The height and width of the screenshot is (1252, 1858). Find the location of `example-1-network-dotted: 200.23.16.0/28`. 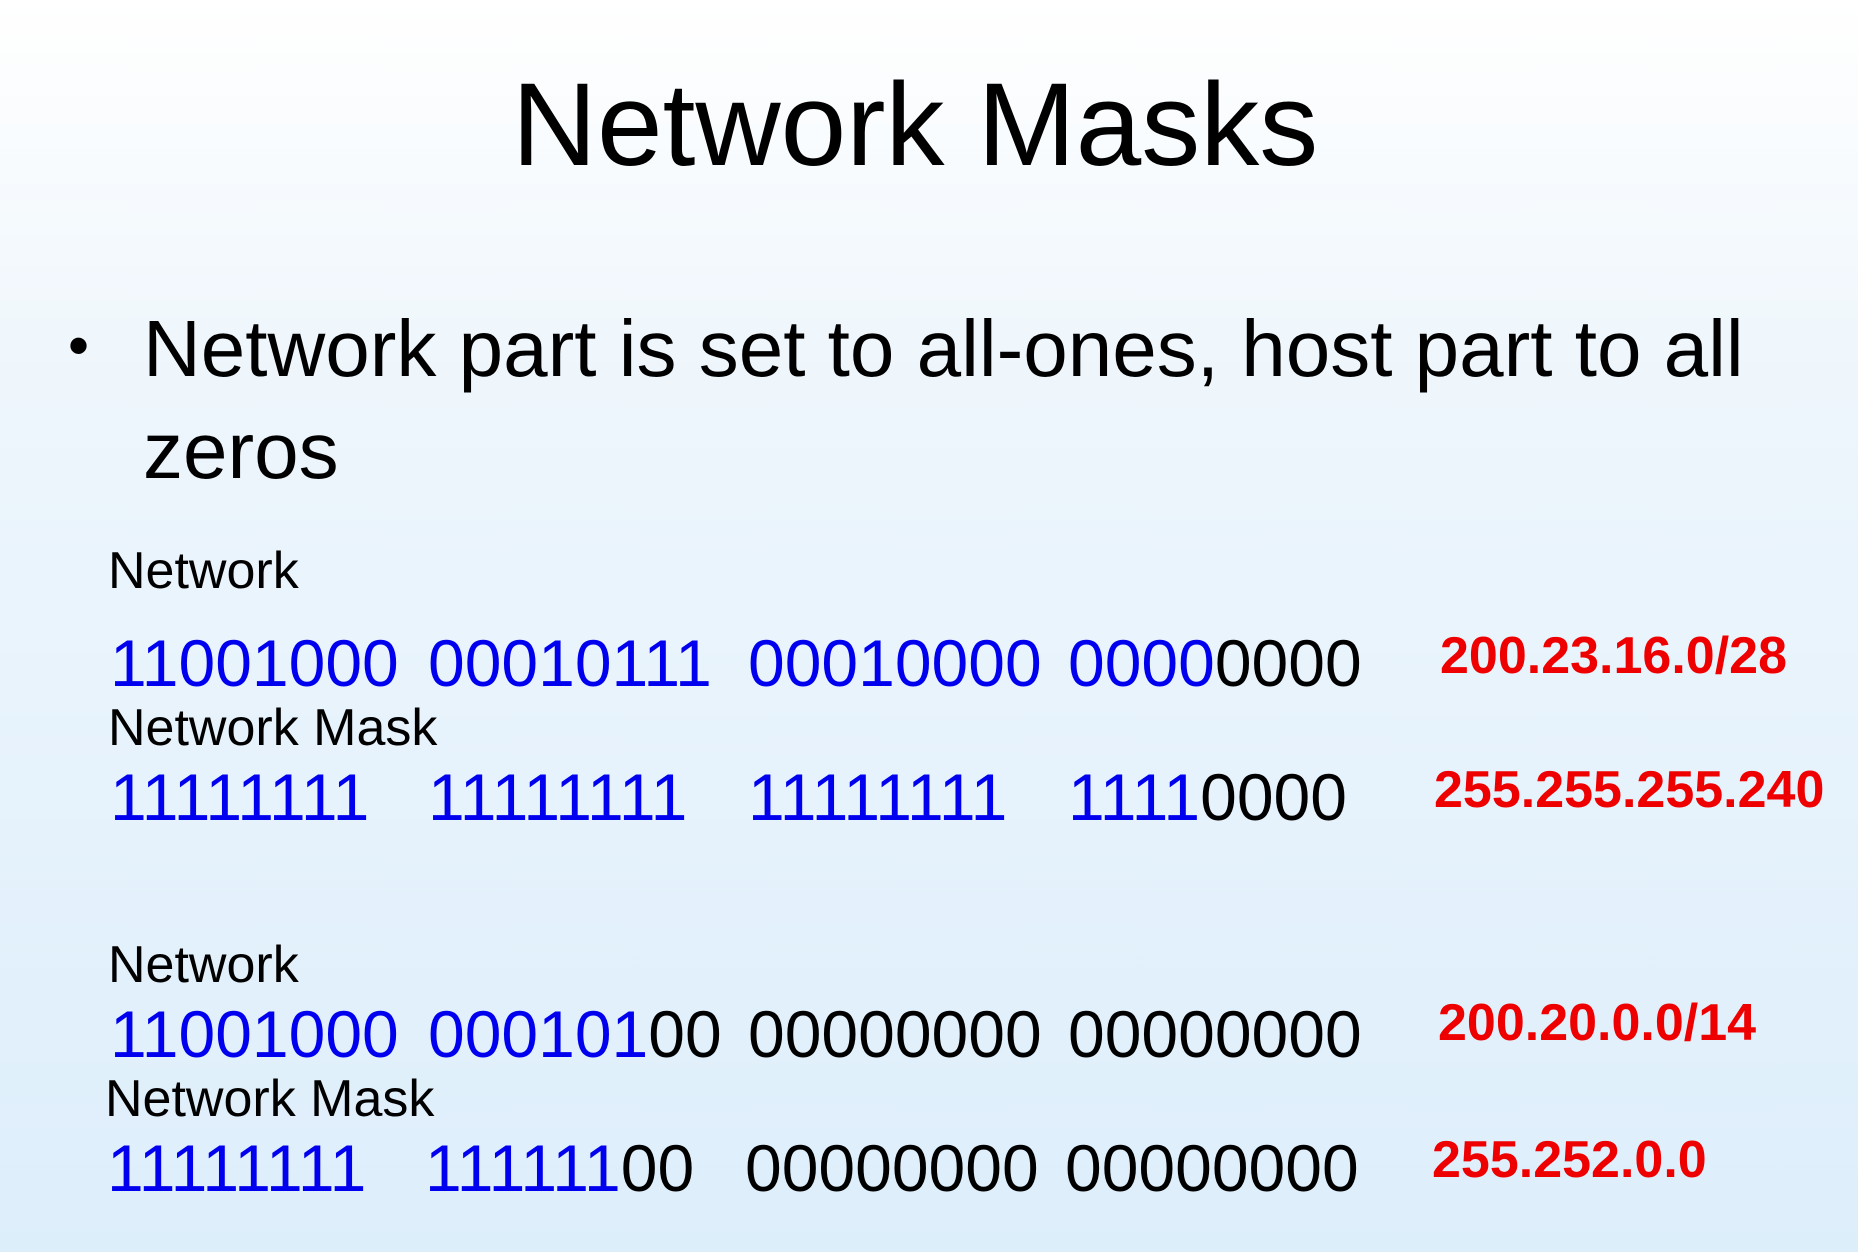

example-1-network-dotted: 200.23.16.0/28 is located at coordinates (1613, 656).